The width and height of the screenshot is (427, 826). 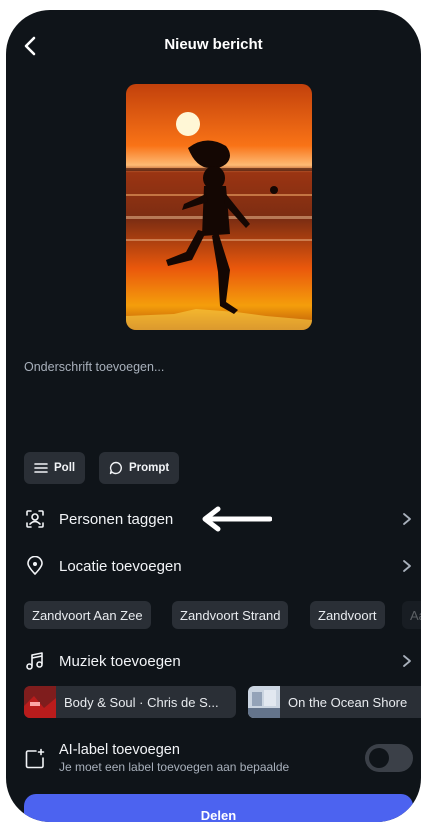 I want to click on music-suggestion-chip: On the Ocean Shore, so click(x=334, y=702).